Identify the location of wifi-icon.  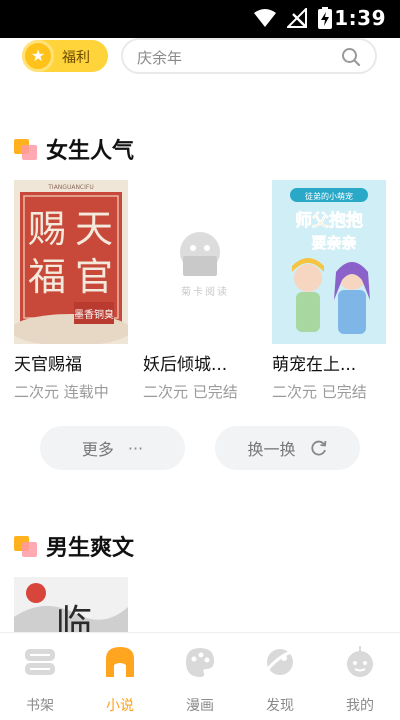
(265, 18).